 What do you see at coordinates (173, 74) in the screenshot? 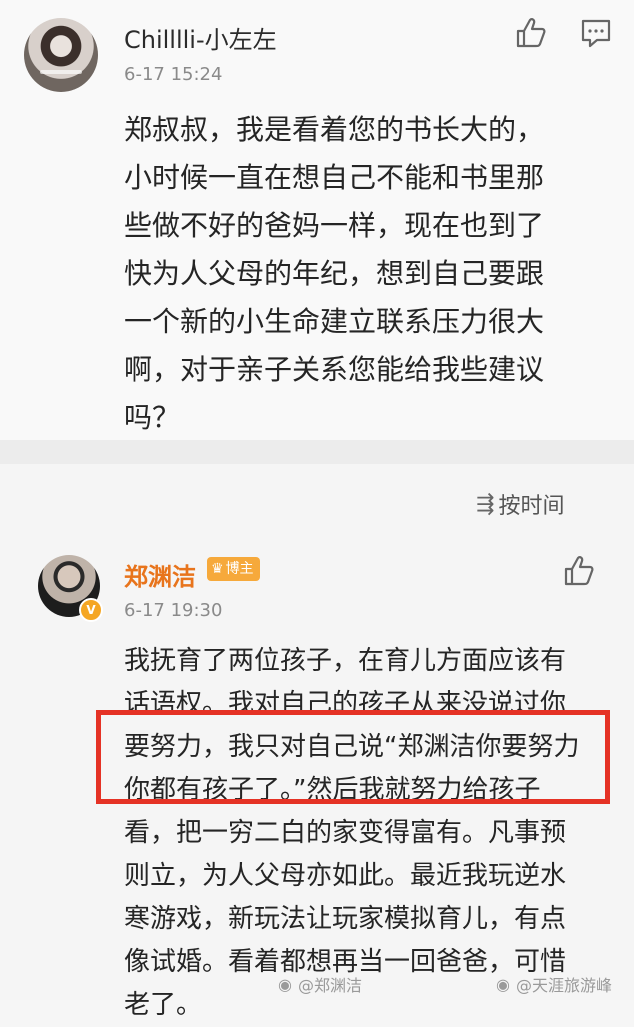
I see `timestamp: 6-17 15:24` at bounding box center [173, 74].